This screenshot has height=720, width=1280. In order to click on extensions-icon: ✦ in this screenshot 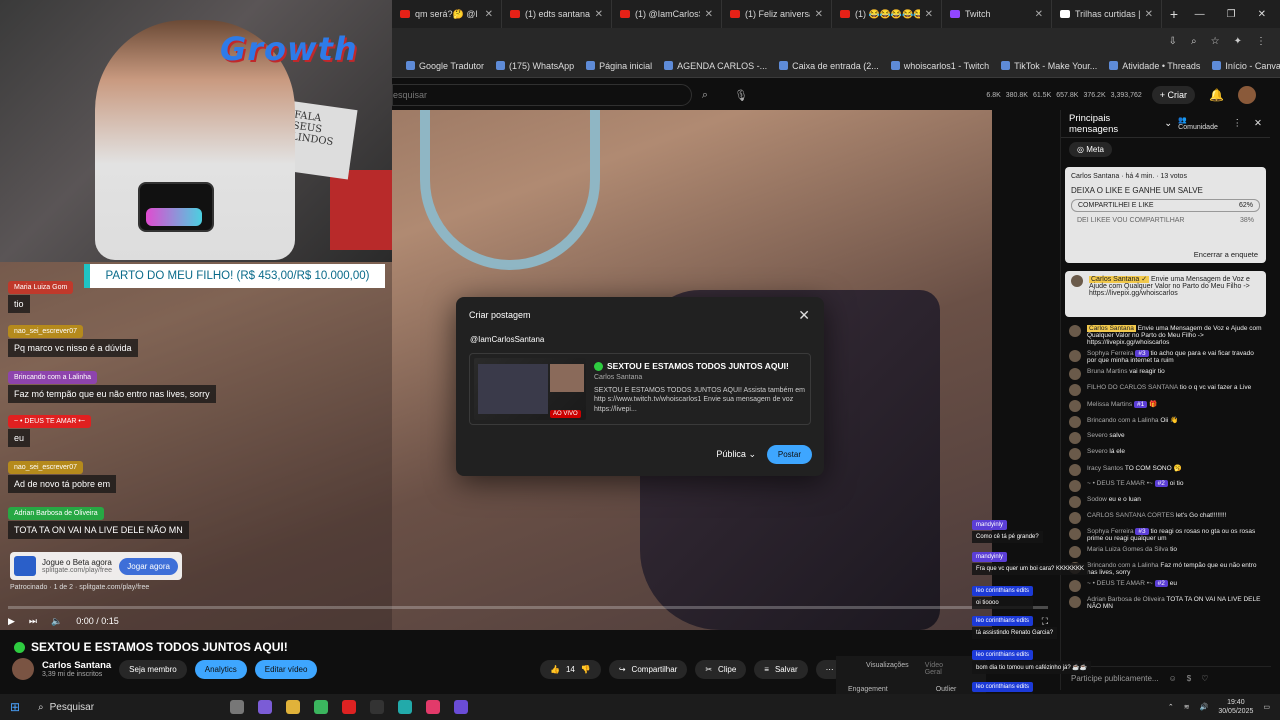, I will do `click(1238, 41)`.